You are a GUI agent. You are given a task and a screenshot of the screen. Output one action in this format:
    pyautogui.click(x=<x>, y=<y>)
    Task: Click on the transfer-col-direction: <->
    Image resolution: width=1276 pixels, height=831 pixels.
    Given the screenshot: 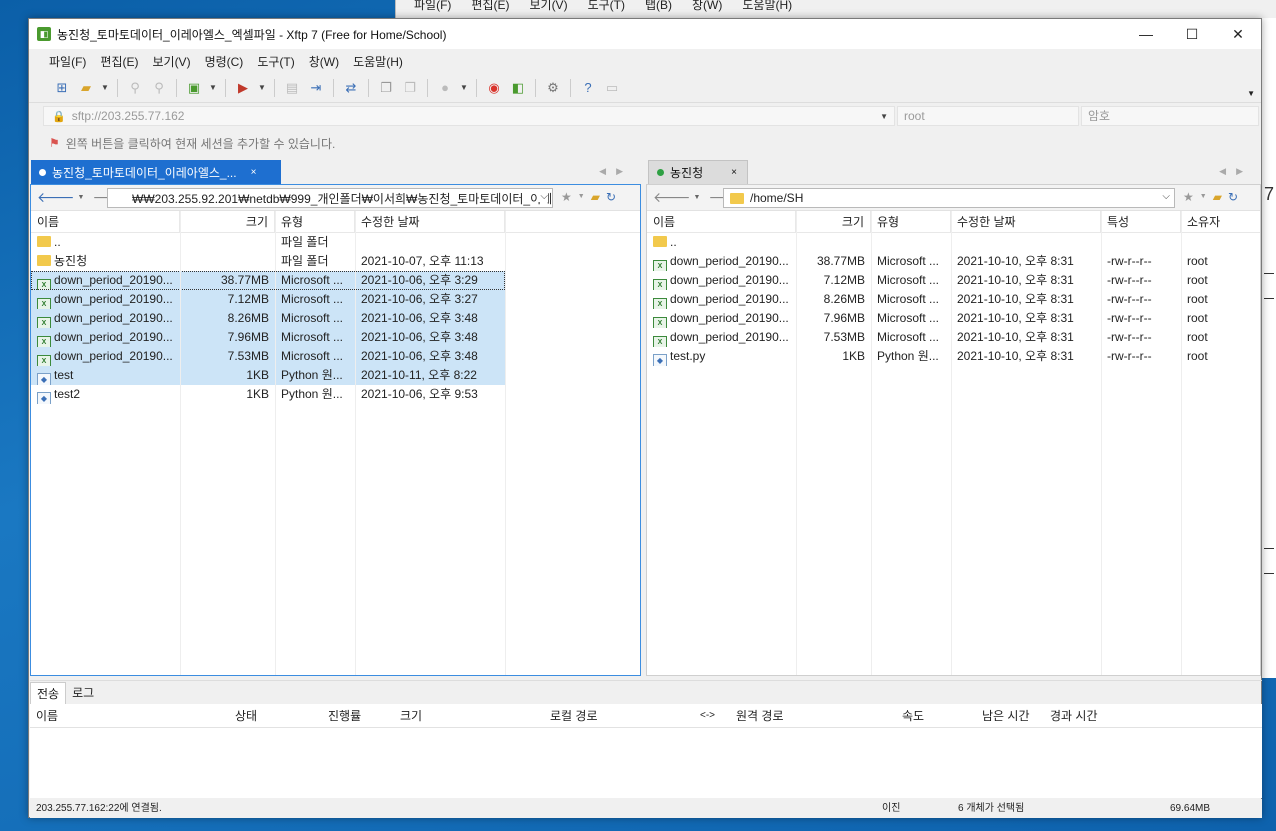 What is the action you would take?
    pyautogui.click(x=707, y=716)
    